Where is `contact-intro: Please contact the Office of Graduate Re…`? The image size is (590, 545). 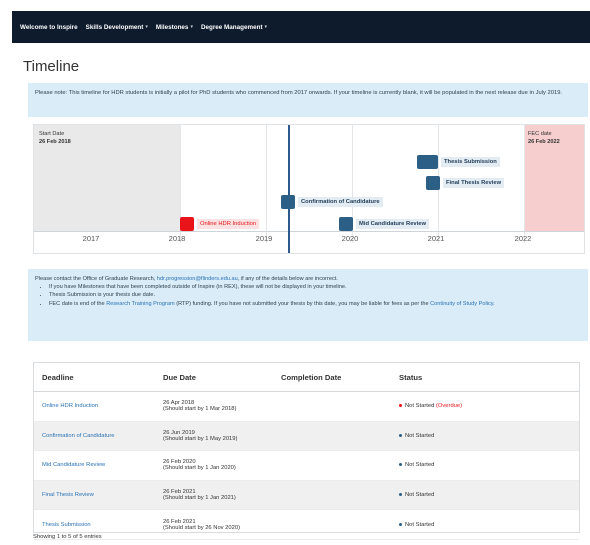 contact-intro: Please contact the Office of Graduate Re… is located at coordinates (308, 279).